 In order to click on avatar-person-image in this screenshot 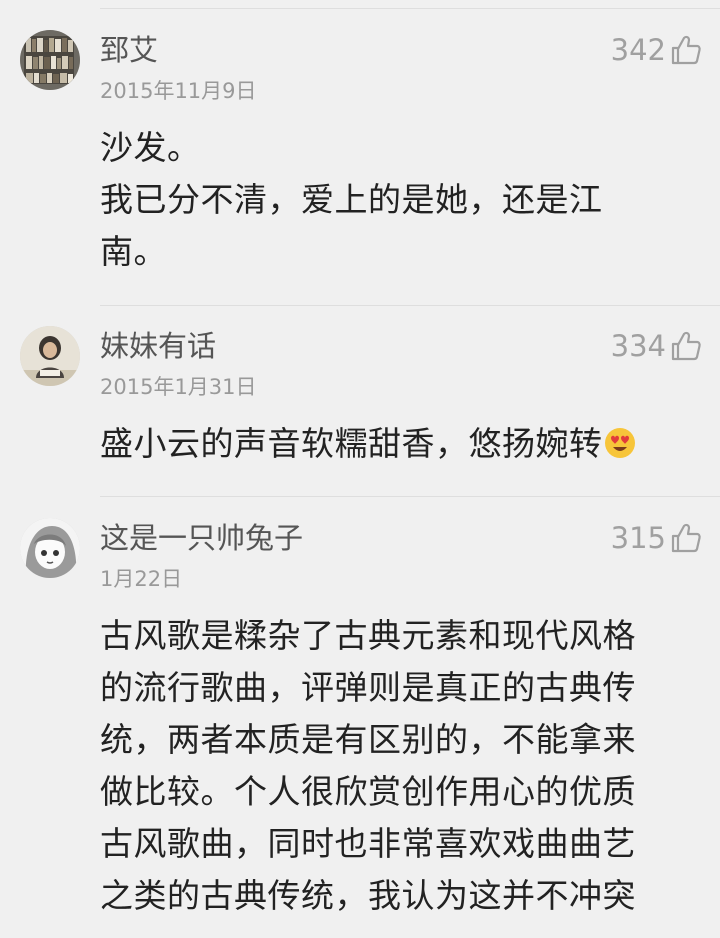, I will do `click(50, 356)`.